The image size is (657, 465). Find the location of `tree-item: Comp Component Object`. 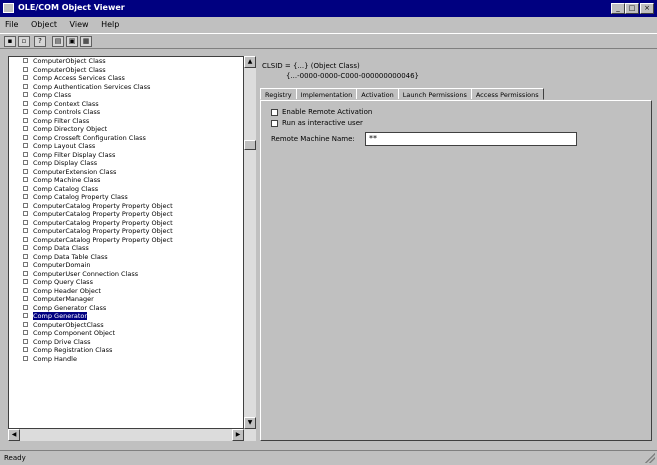

tree-item: Comp Component Object is located at coordinates (126, 333).